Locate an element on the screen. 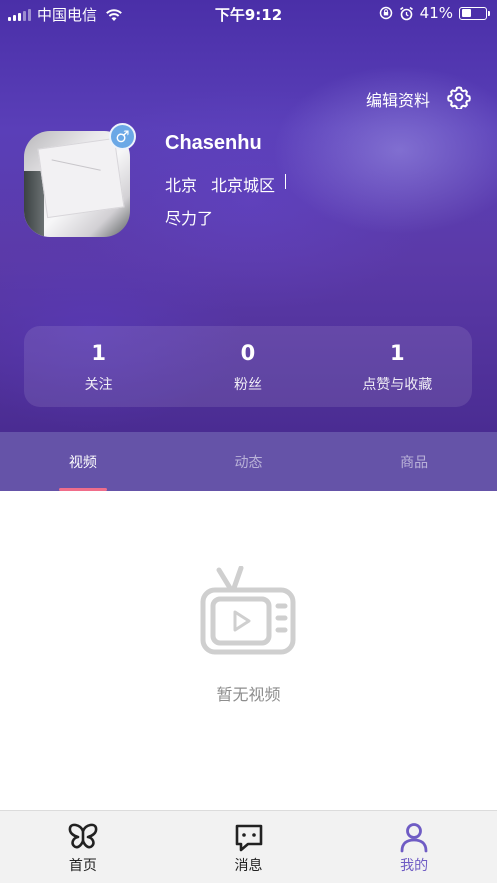 The image size is (497, 883). stat-label: 关注 is located at coordinates (98, 385).